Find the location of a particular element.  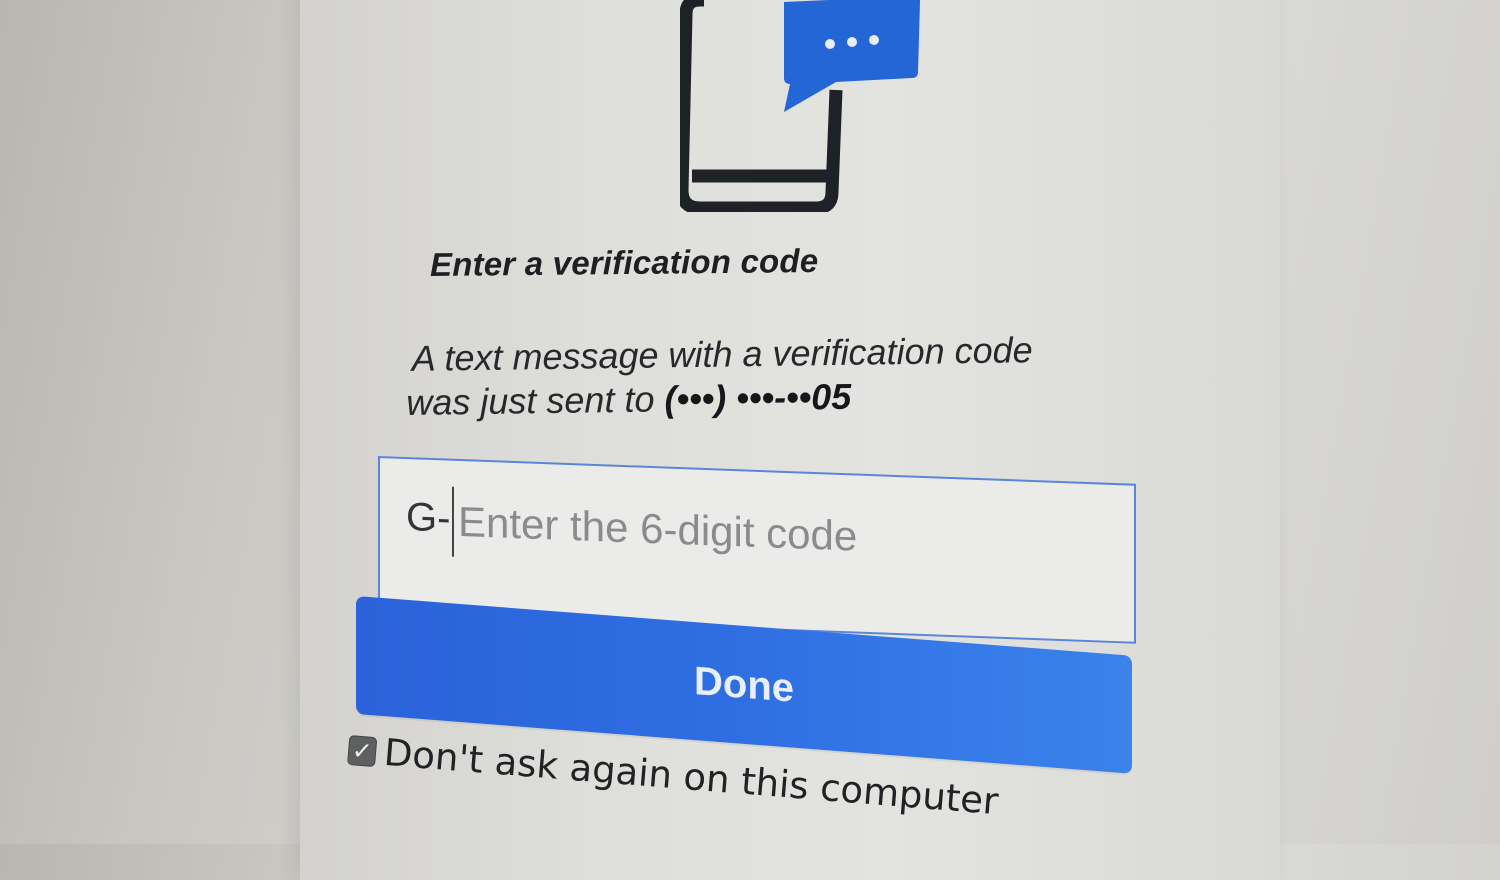

code-prefix: G- is located at coordinates (428, 518).